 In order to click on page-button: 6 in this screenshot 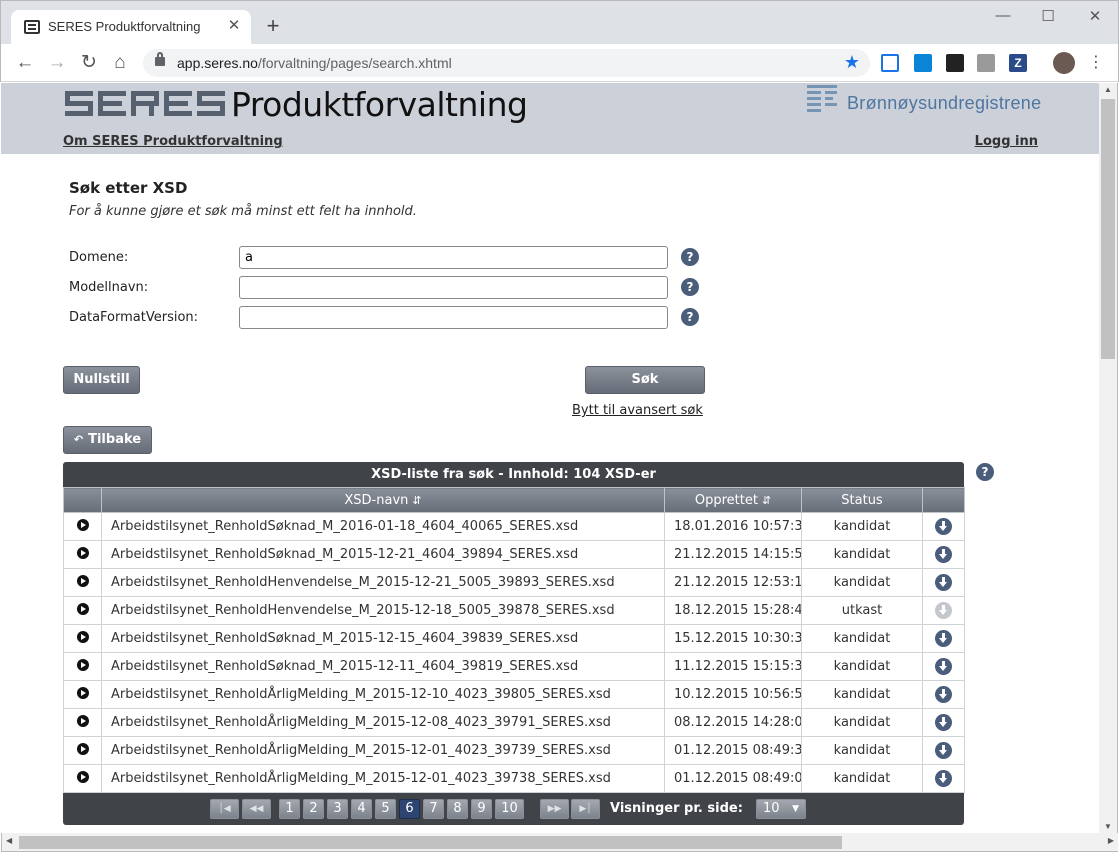, I will do `click(409, 809)`.